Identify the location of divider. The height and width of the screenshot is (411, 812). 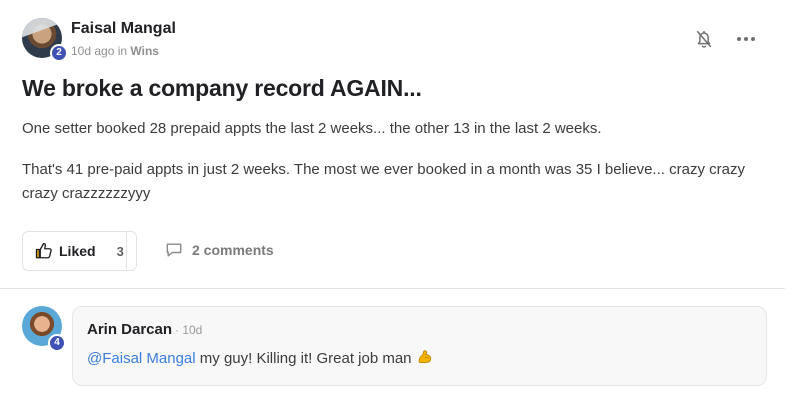
(392, 288).